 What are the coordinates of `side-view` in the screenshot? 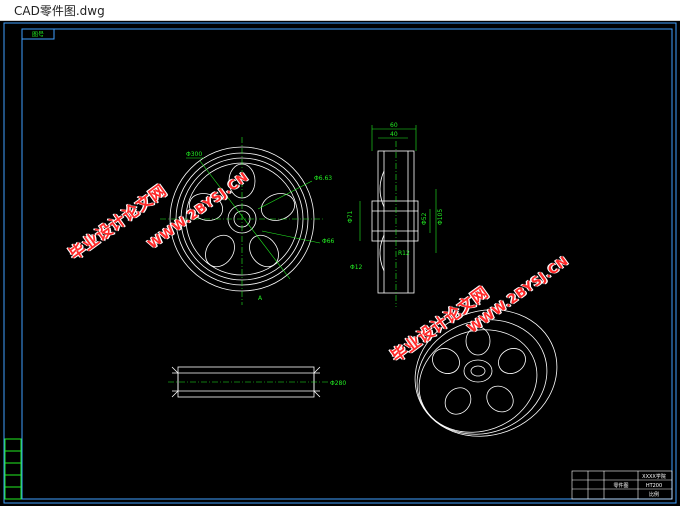 It's located at (395, 222).